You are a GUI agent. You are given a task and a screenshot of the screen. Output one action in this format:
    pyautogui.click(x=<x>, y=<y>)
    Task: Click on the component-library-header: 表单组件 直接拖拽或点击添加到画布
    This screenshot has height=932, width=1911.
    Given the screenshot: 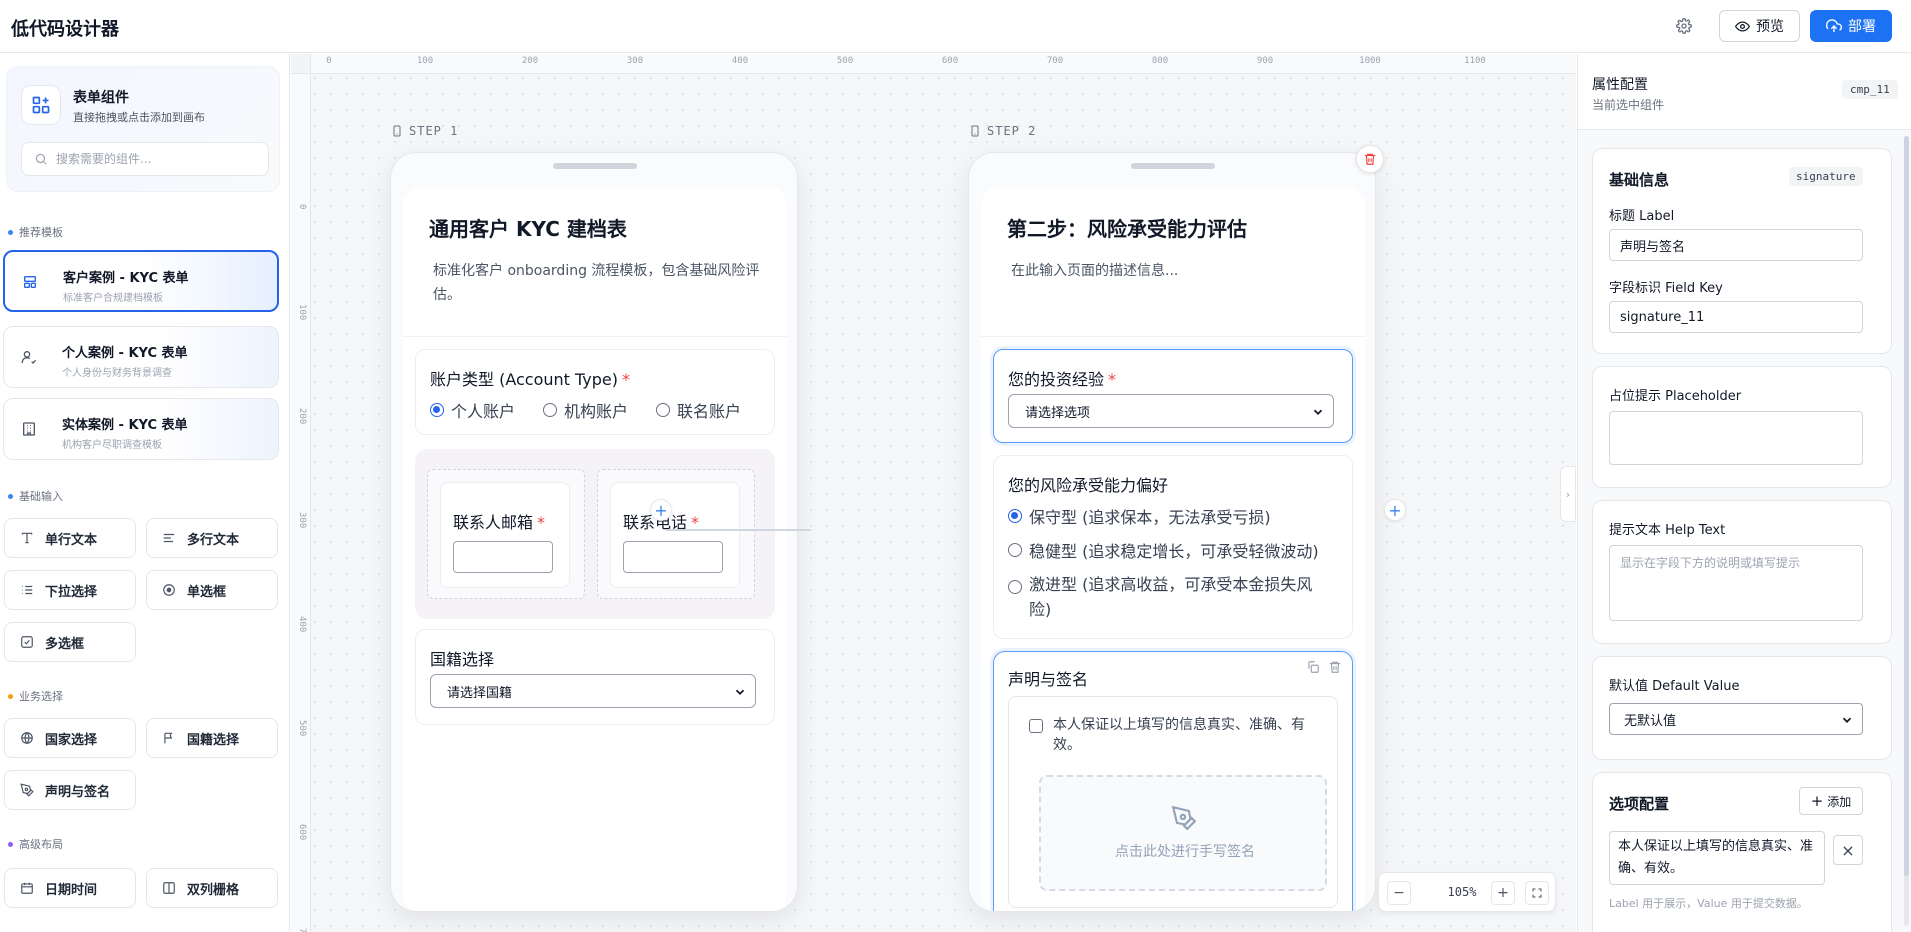 What is the action you would take?
    pyautogui.click(x=143, y=129)
    